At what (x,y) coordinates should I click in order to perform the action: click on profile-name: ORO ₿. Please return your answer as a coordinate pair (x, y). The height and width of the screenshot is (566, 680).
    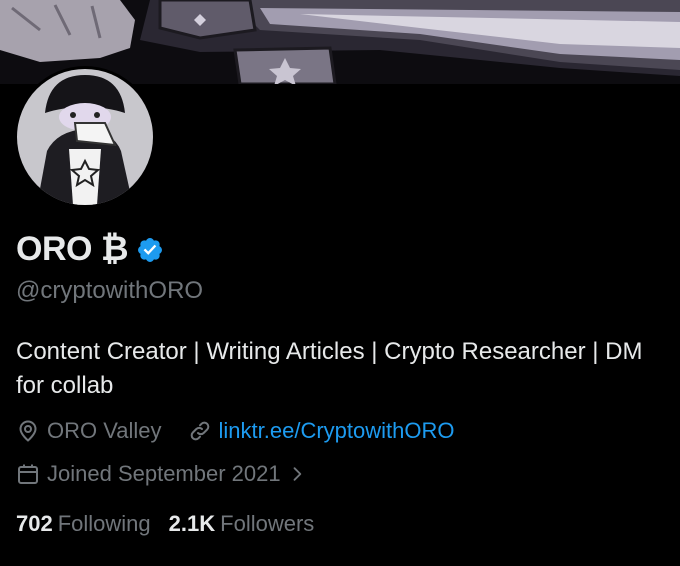
    Looking at the image, I should click on (72, 249).